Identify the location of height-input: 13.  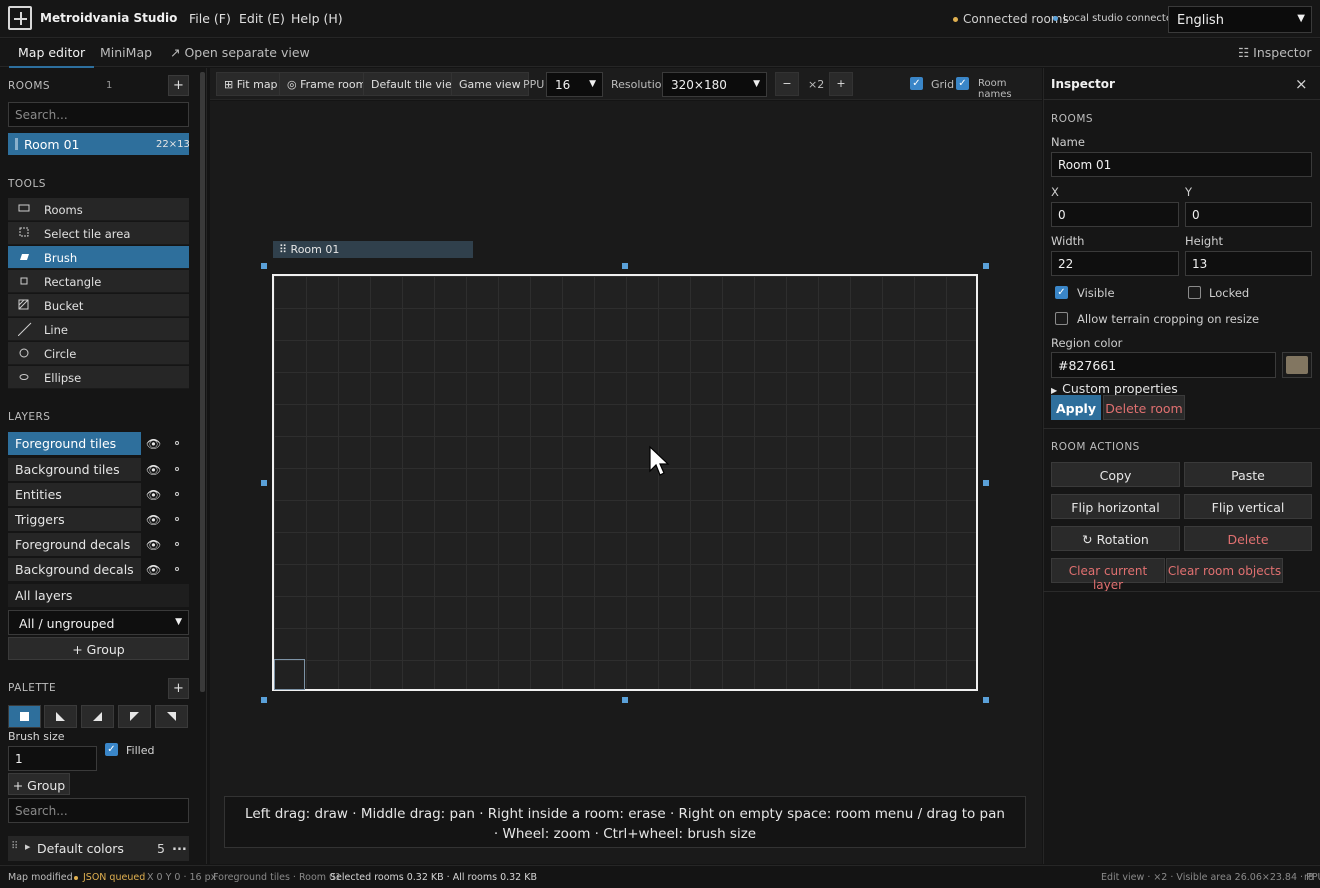
(1248, 263).